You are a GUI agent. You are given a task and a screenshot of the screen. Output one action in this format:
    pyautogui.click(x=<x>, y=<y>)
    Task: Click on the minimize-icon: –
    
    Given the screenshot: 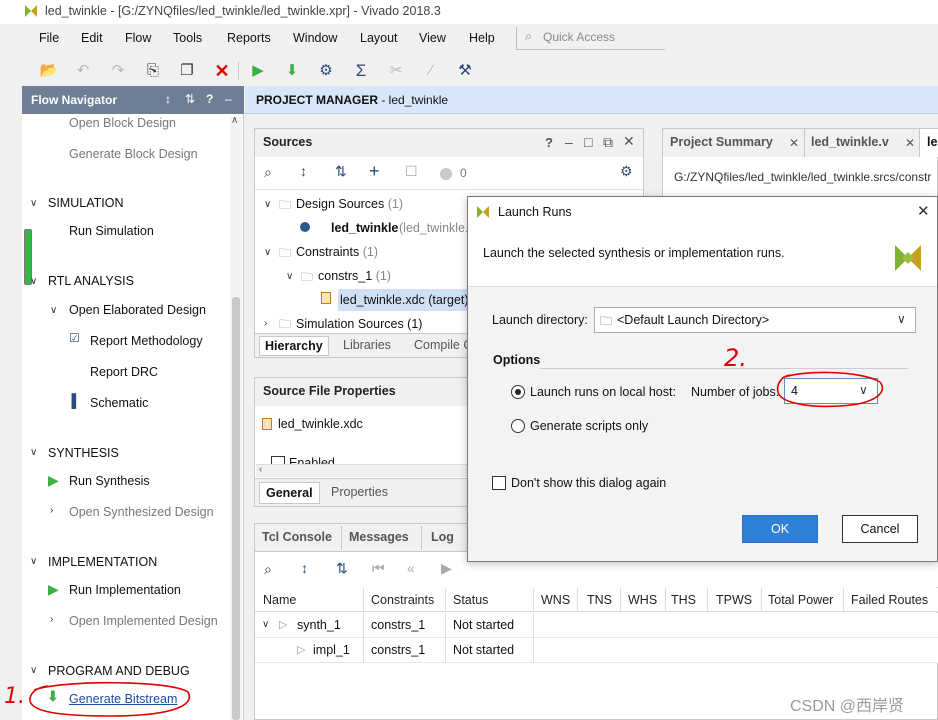 What is the action you would take?
    pyautogui.click(x=228, y=99)
    